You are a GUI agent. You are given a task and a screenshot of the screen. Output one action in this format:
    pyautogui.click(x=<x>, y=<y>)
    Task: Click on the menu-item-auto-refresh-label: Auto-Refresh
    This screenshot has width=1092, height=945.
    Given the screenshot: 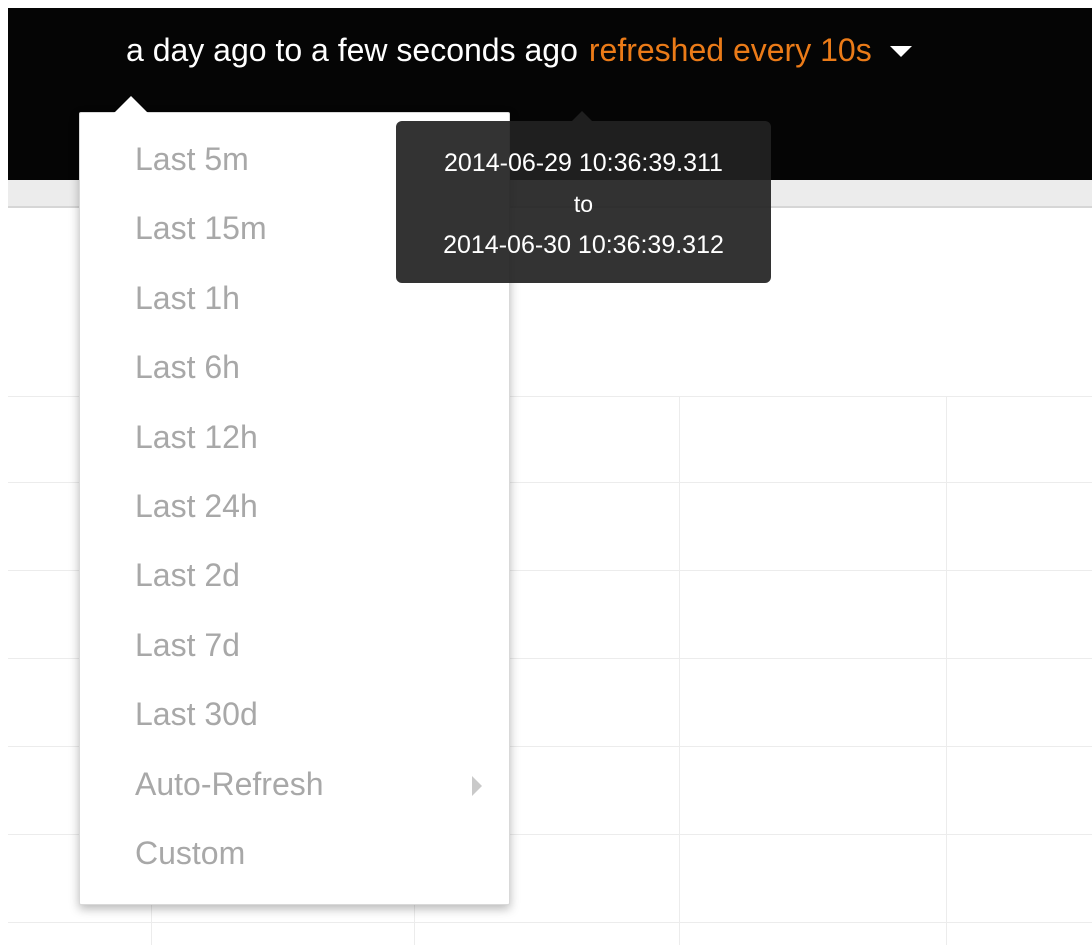 What is the action you would take?
    pyautogui.click(x=229, y=783)
    